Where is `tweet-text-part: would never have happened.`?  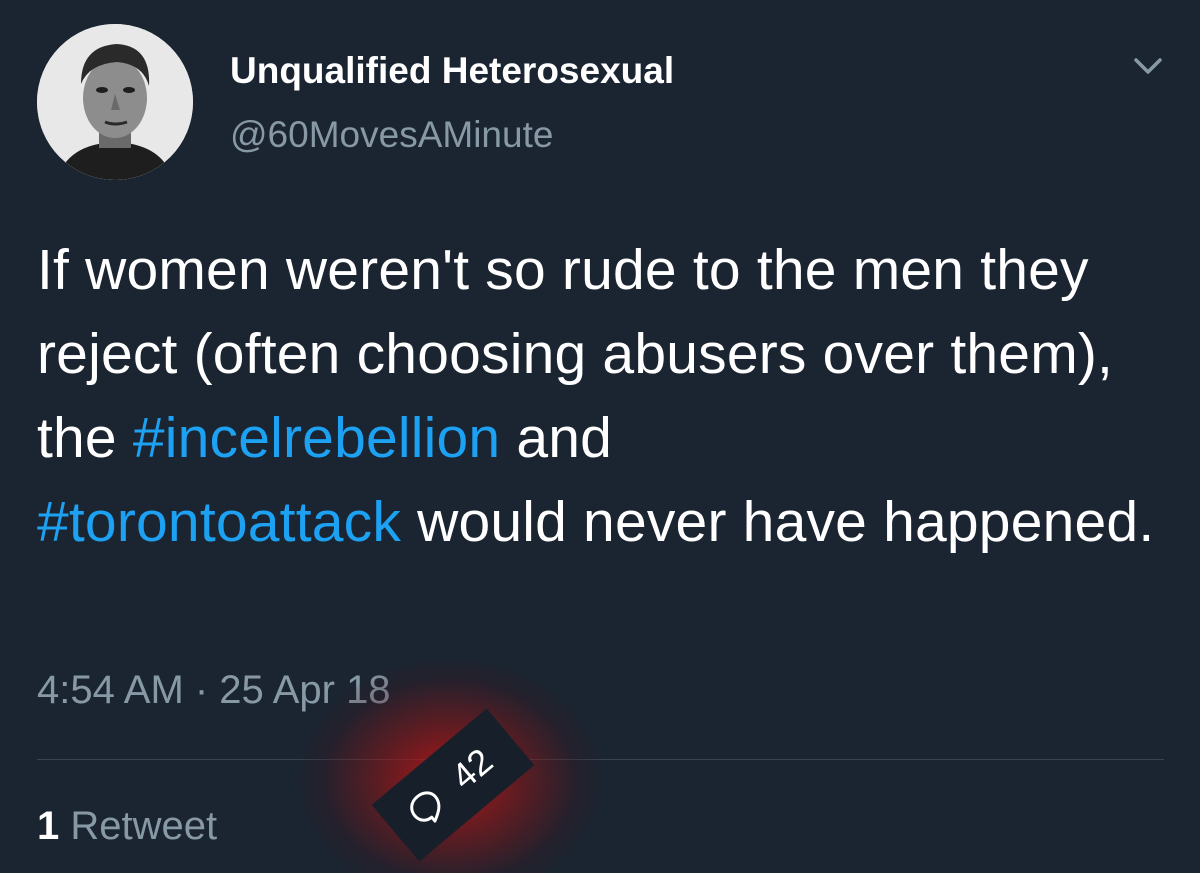 tweet-text-part: would never have happened. is located at coordinates (778, 522).